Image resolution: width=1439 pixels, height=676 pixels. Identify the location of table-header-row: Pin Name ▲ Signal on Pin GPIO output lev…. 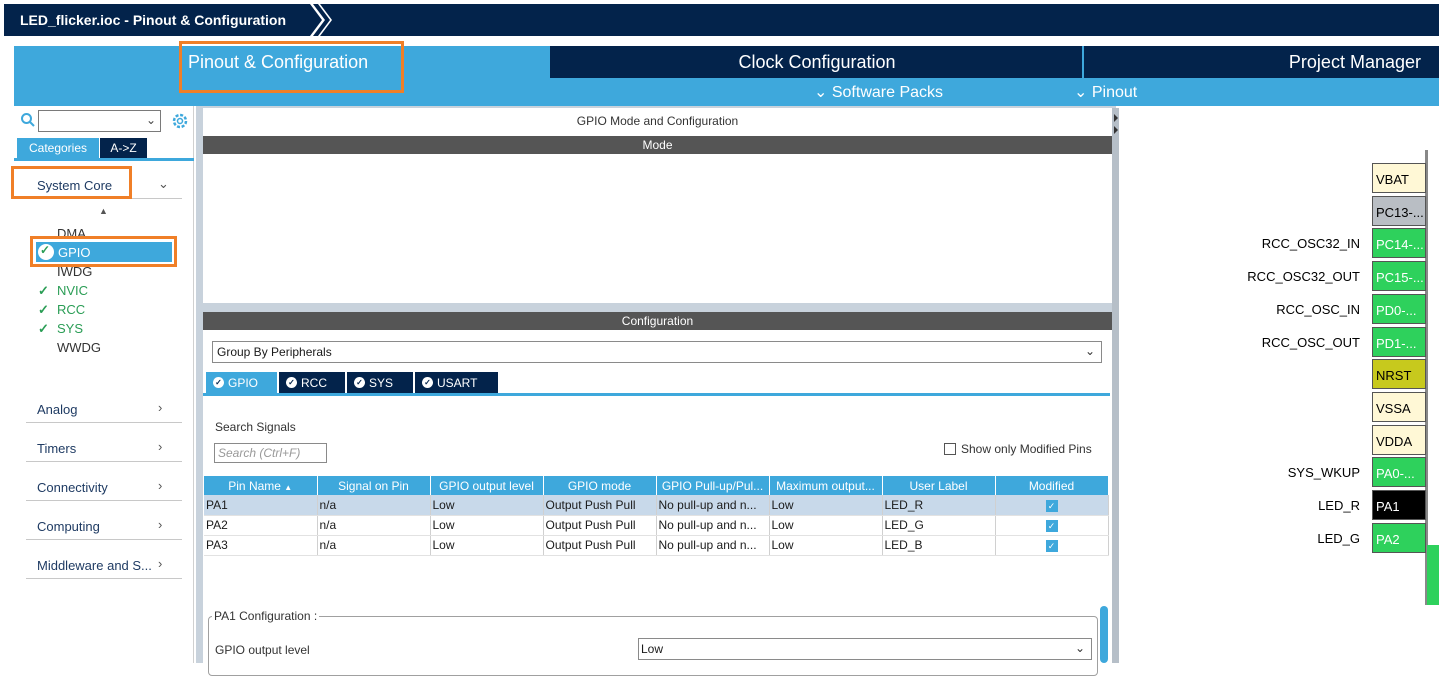
(656, 485).